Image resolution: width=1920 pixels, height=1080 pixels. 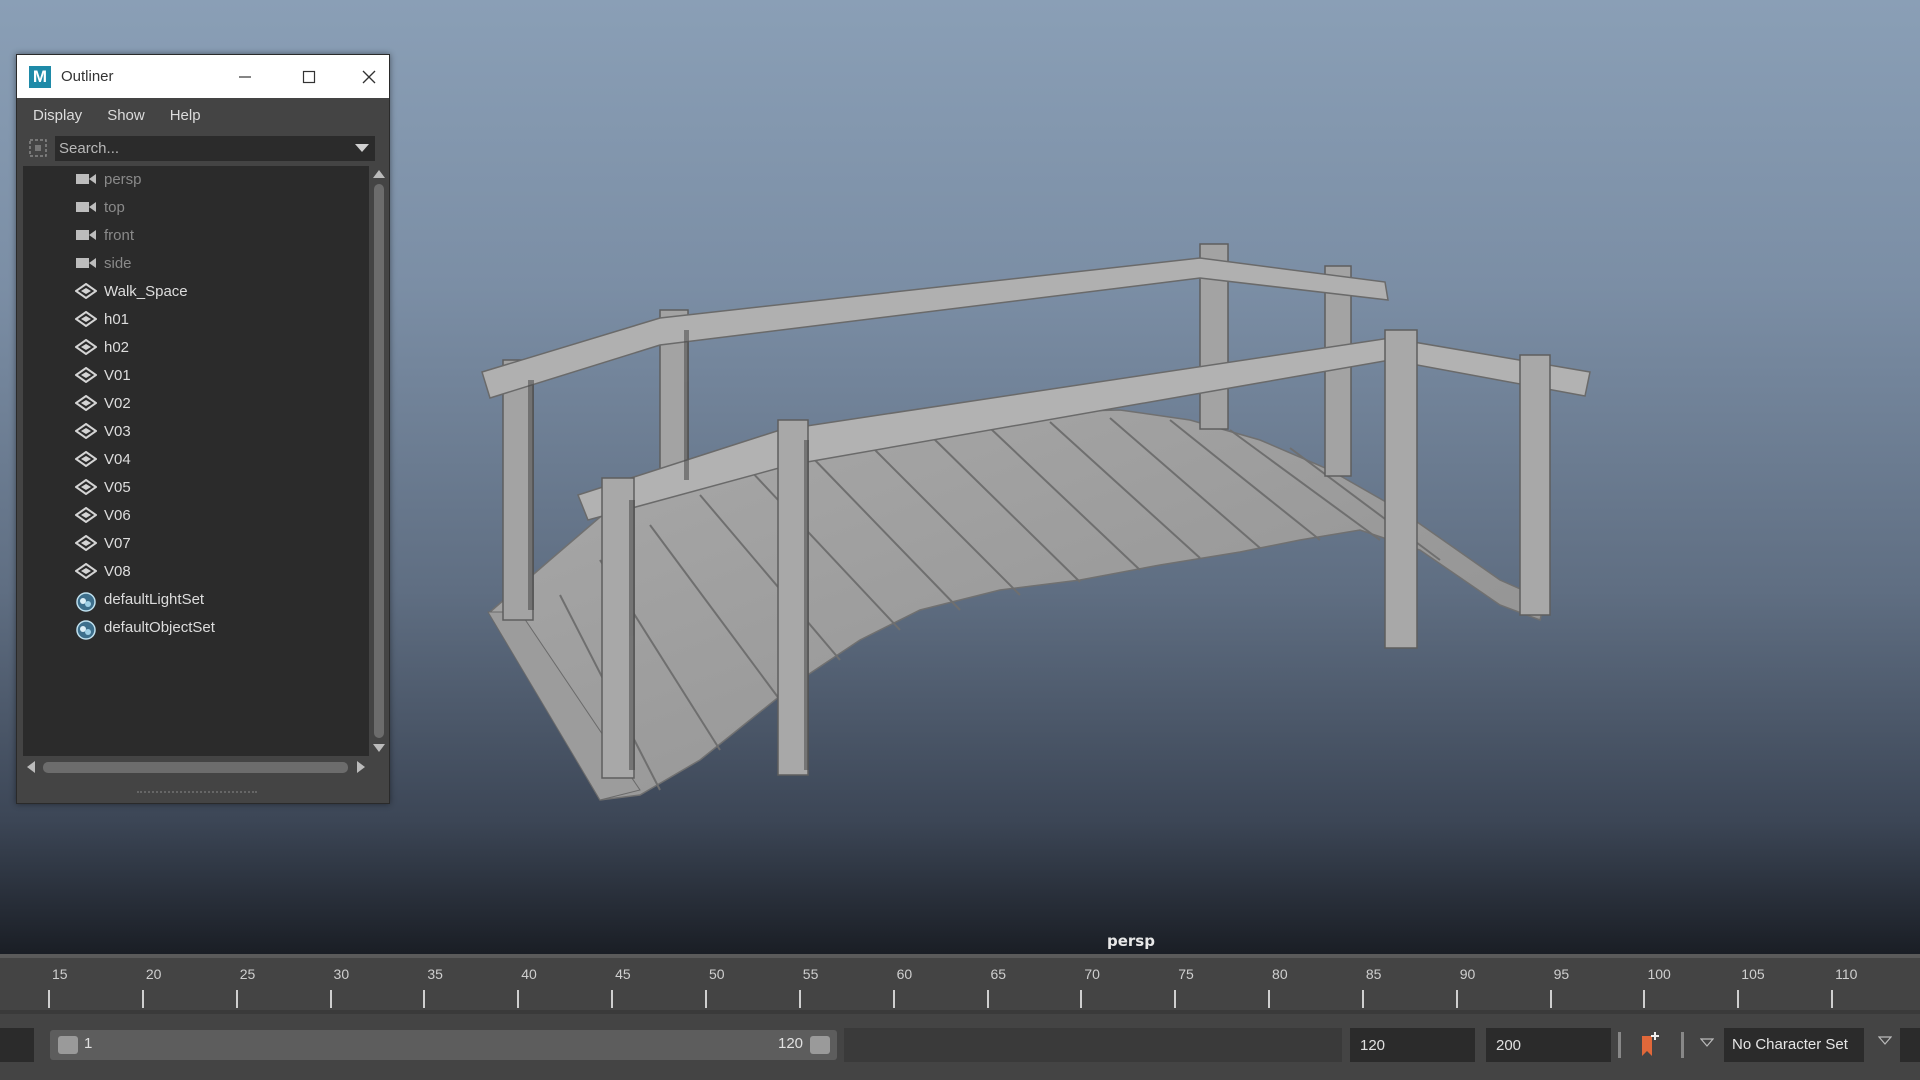 I want to click on search-box, so click(x=215, y=148).